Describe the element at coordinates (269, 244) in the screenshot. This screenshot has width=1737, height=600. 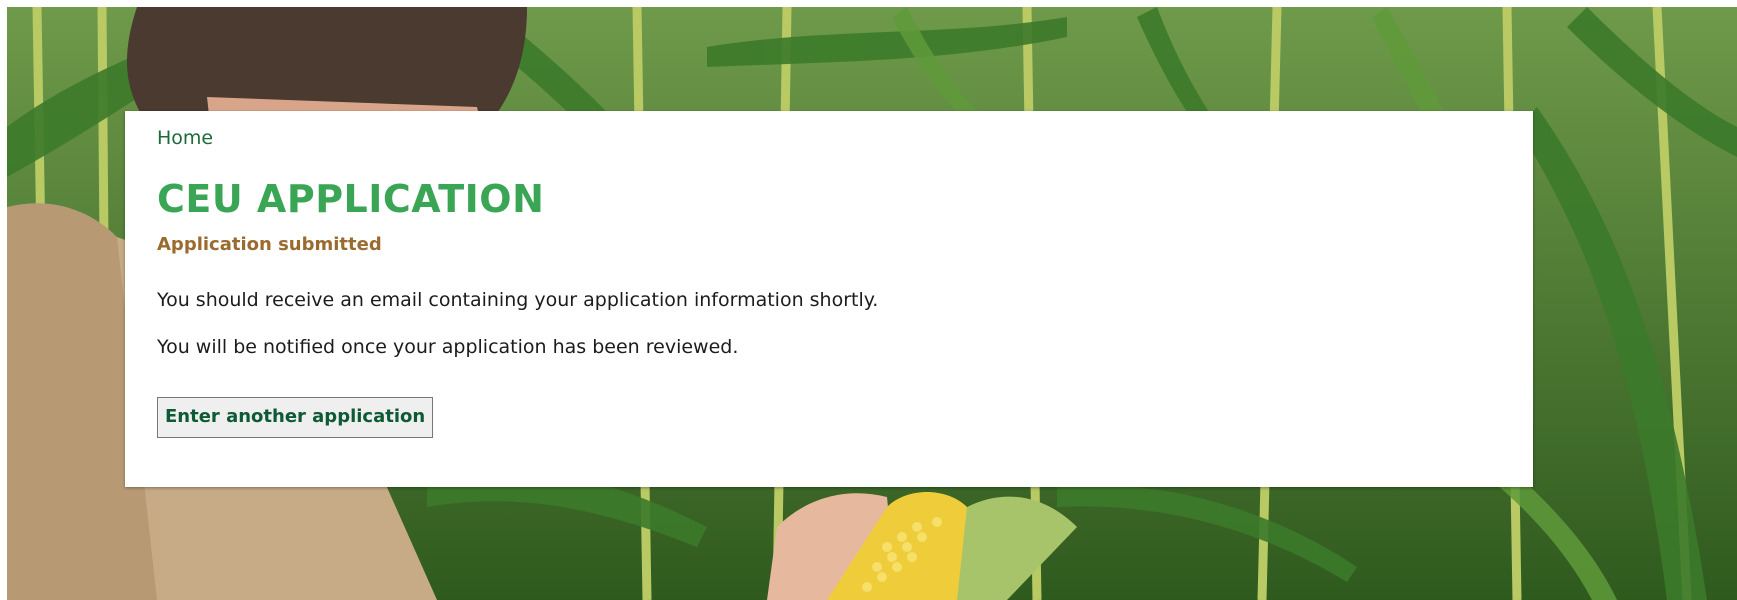
I see `status-heading: Application submitted` at that location.